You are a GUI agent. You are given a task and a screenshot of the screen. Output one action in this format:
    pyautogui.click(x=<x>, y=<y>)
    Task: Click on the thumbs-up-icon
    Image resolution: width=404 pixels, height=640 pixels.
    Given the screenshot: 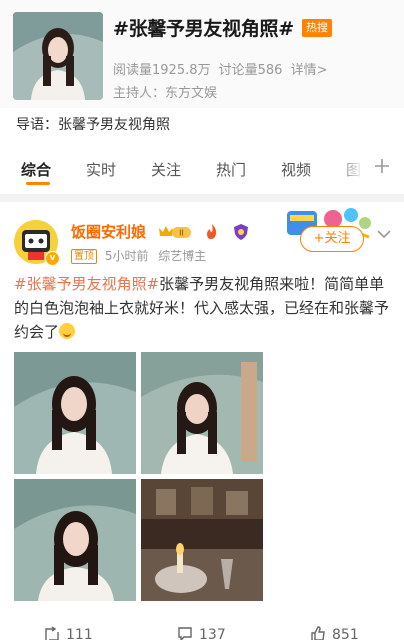 What is the action you would take?
    pyautogui.click(x=318, y=633)
    